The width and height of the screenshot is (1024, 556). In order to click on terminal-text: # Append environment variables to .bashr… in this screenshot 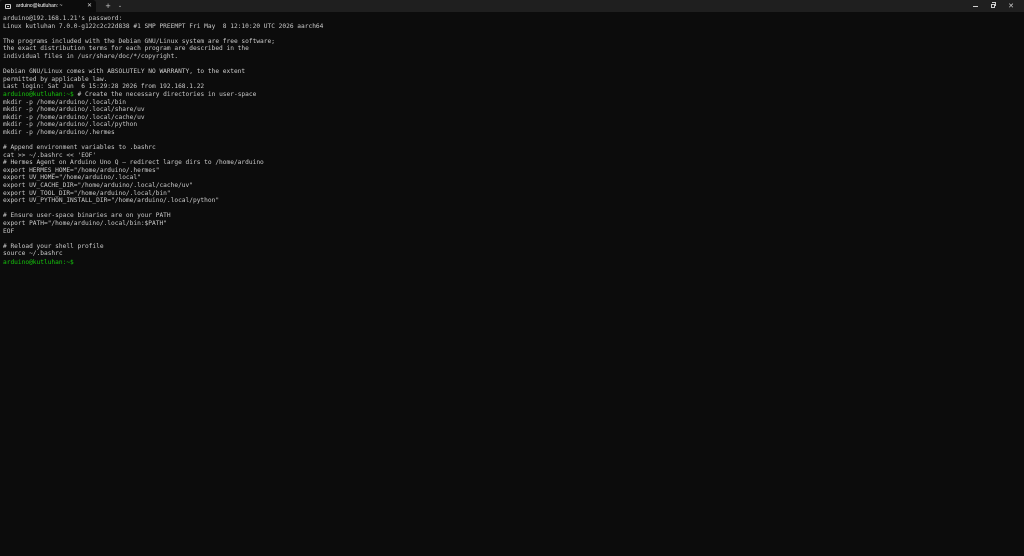, I will do `click(79, 148)`.